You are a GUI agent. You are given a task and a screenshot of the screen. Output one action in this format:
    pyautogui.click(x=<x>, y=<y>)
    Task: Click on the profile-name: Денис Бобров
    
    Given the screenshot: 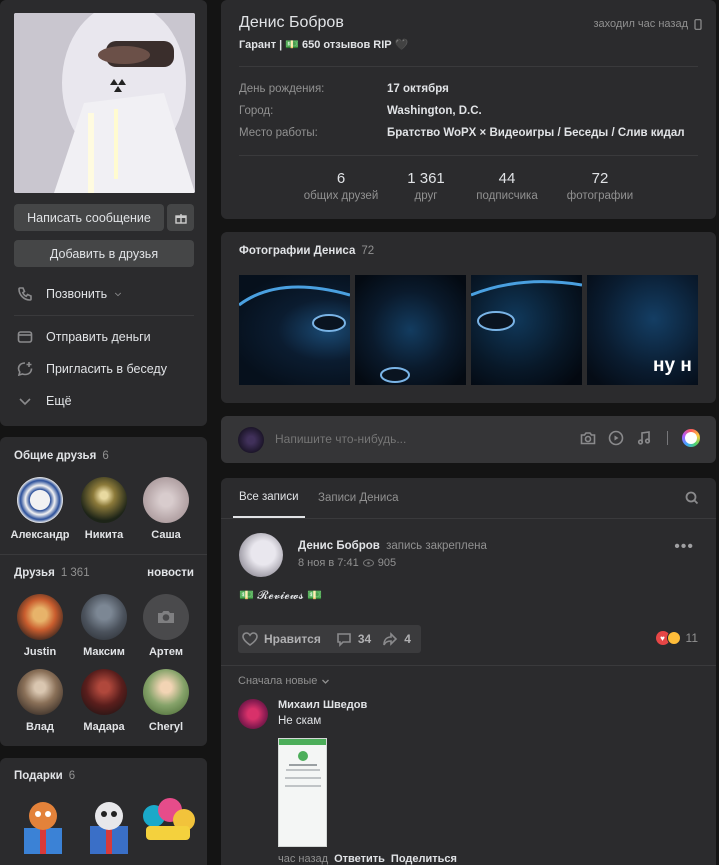 What is the action you would take?
    pyautogui.click(x=291, y=22)
    